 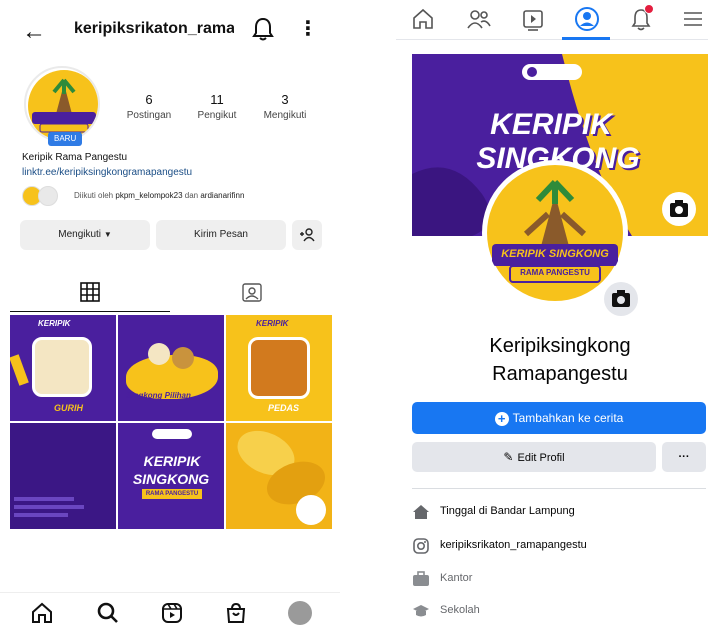 What do you see at coordinates (108, 613) in the screenshot?
I see `search-icon` at bounding box center [108, 613].